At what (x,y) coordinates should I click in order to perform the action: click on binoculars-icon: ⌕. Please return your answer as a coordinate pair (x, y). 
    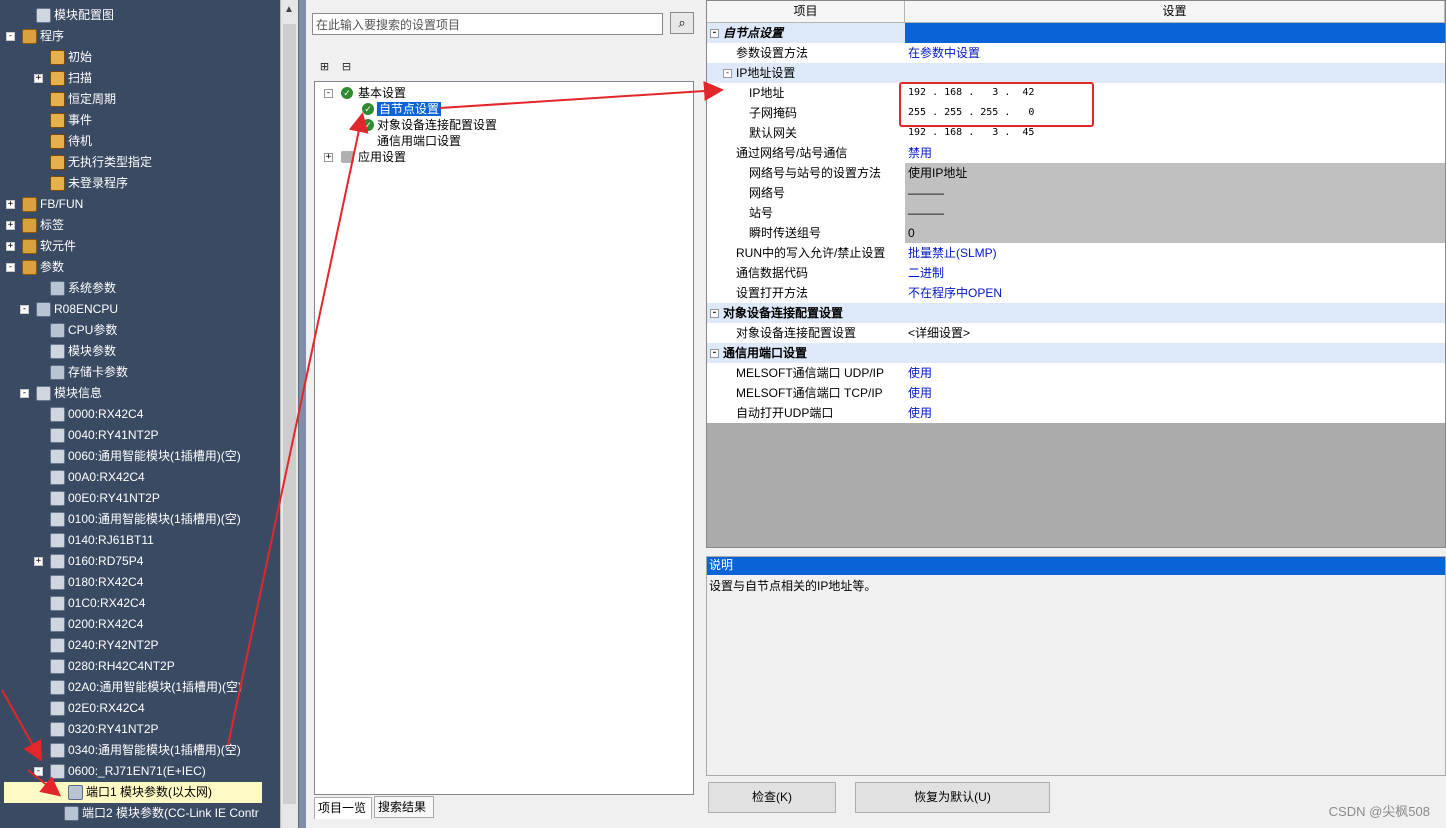
    Looking at the image, I should click on (682, 23).